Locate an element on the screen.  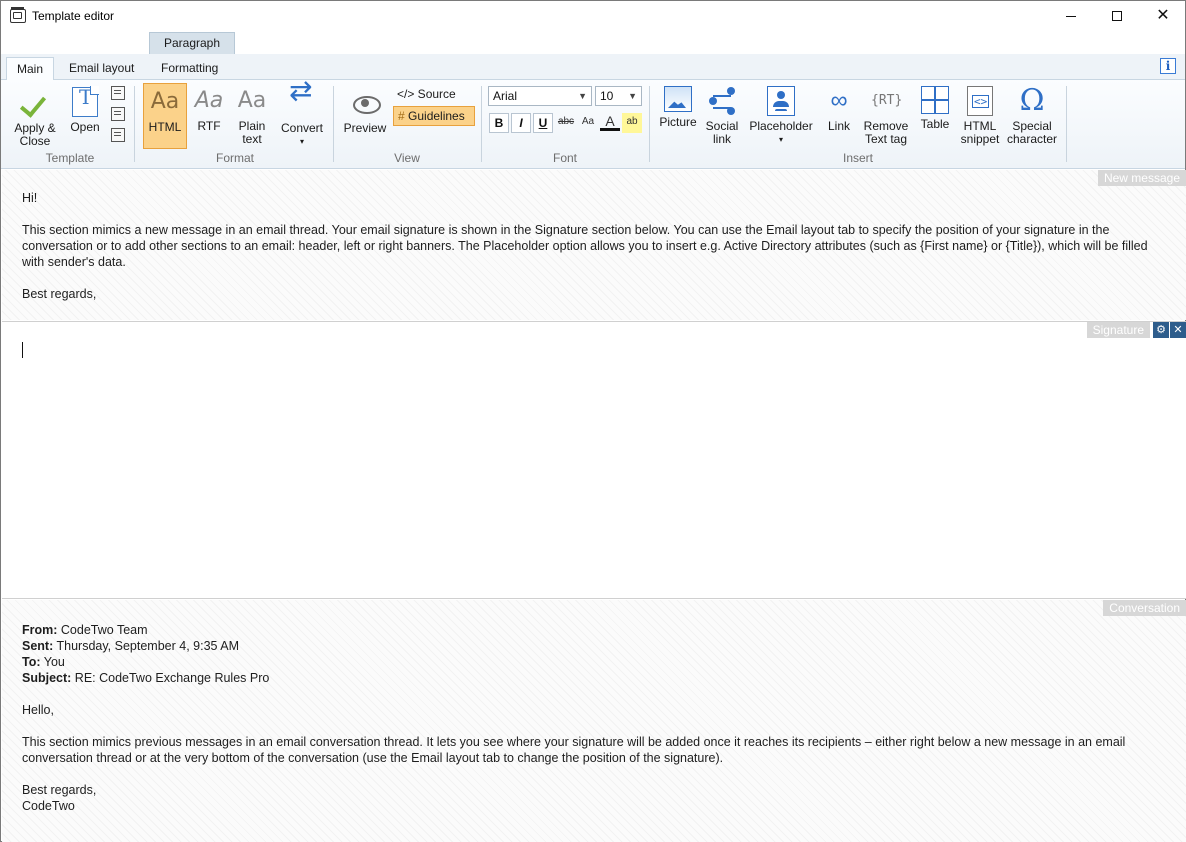
html-label: HTML is located at coordinates (165, 127).